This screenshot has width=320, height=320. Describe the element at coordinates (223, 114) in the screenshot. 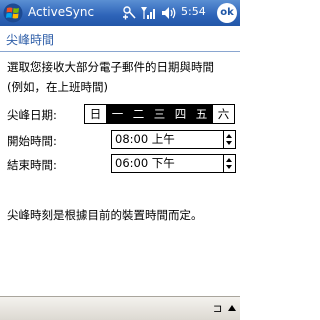

I see `day-saturday: 六` at that location.